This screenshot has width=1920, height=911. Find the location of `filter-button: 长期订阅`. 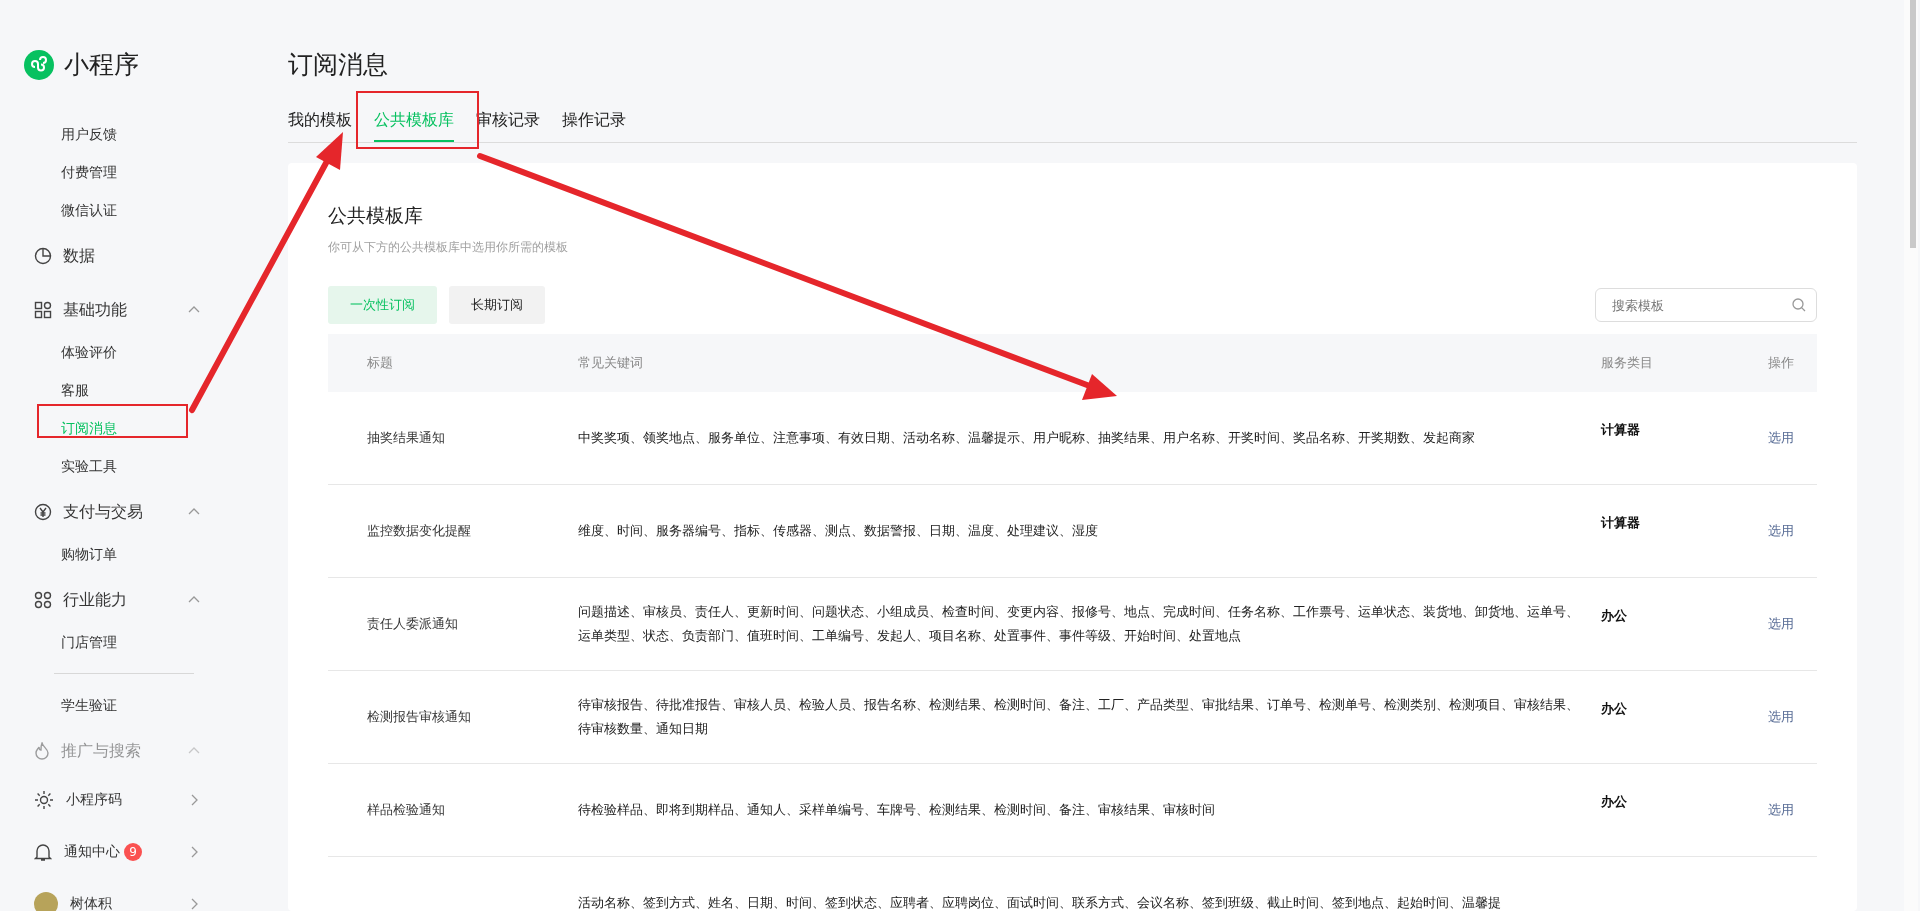

filter-button: 长期订阅 is located at coordinates (497, 305).